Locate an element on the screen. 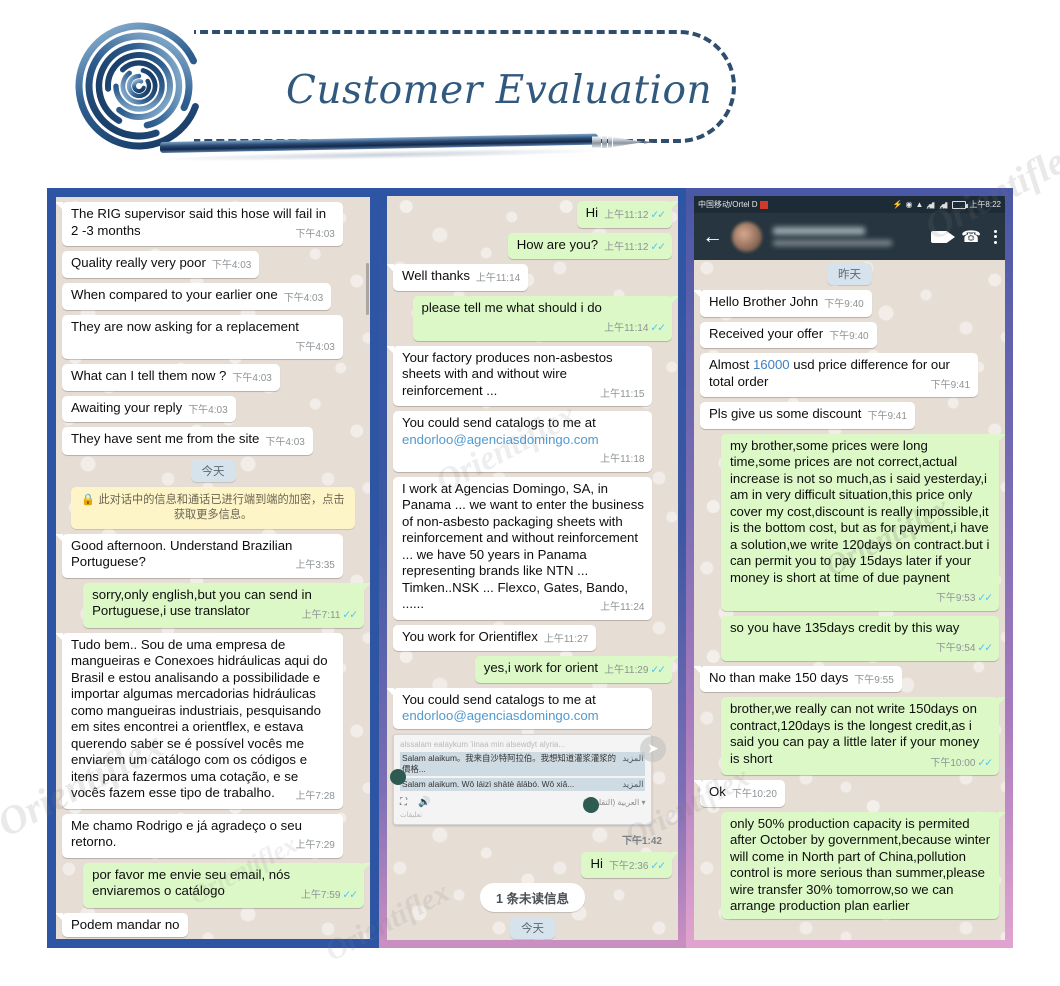 This screenshot has width=1060, height=986. message-bubble-in: You work for Orientiflex 上午11:27 is located at coordinates (495, 637).